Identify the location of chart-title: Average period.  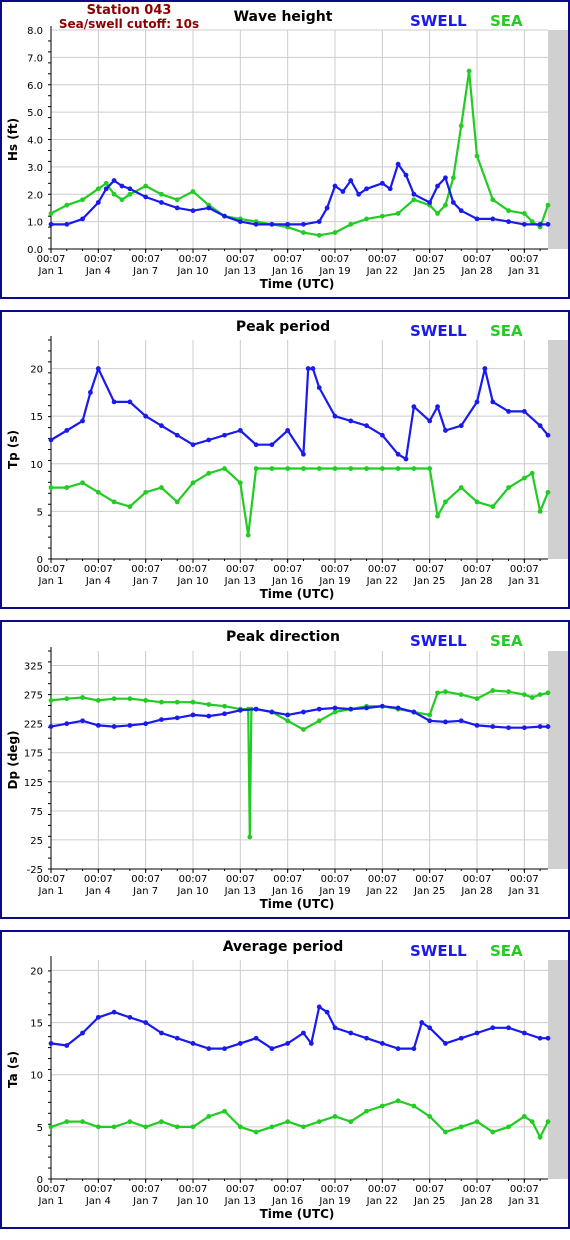
(283, 947).